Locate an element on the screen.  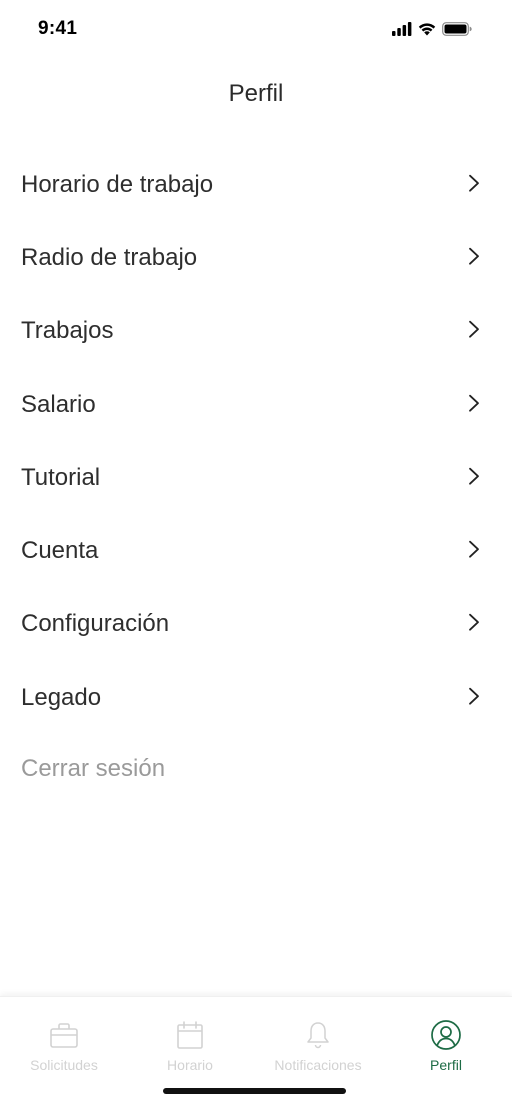
tab-label: Horario is located at coordinates (190, 1065).